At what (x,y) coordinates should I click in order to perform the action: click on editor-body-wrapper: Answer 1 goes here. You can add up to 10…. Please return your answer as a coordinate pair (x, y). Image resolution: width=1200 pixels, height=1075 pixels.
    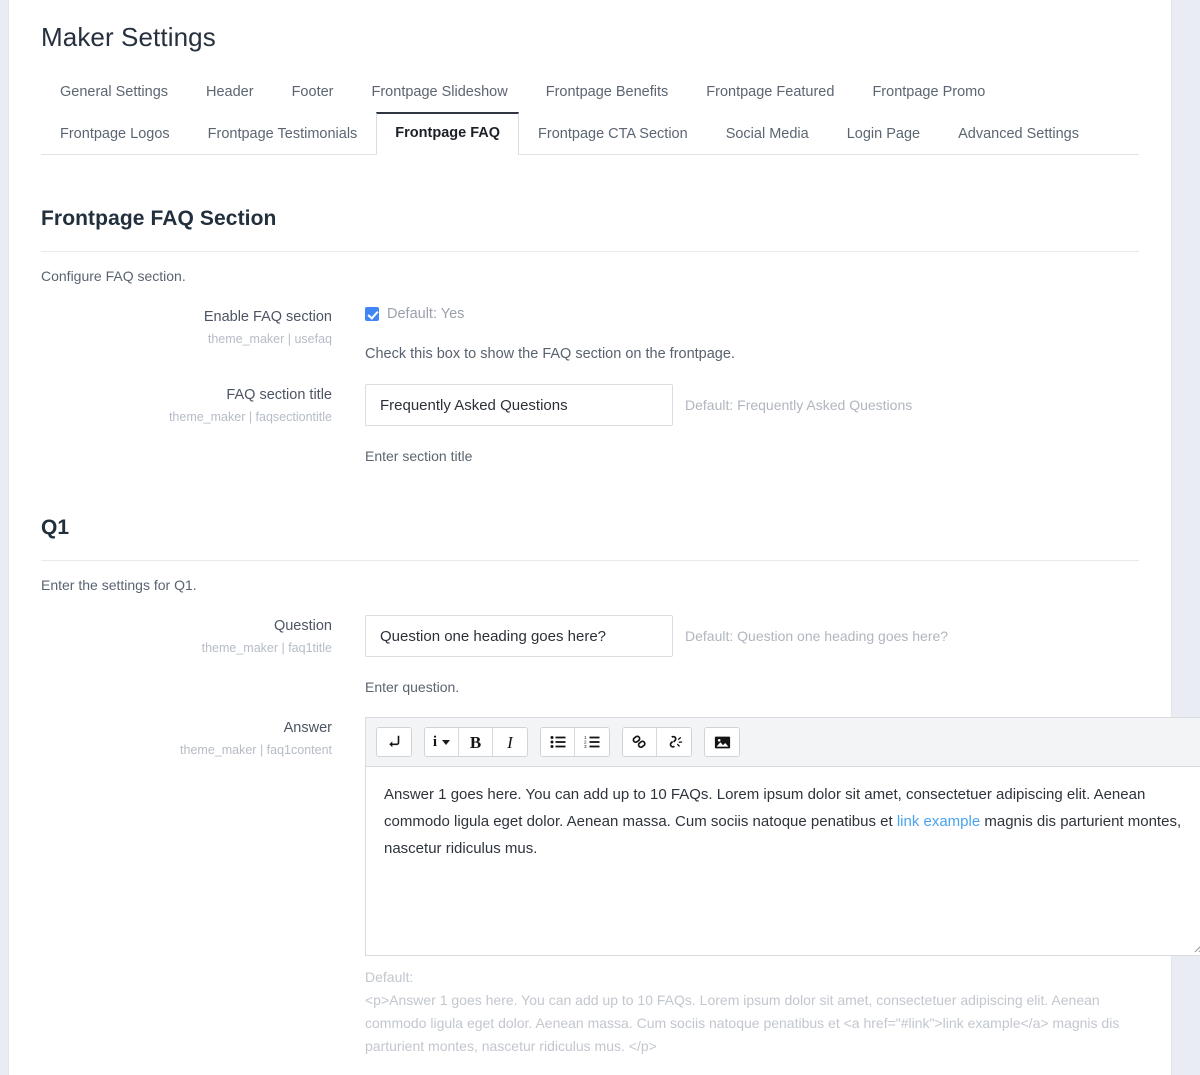
    Looking at the image, I should click on (783, 861).